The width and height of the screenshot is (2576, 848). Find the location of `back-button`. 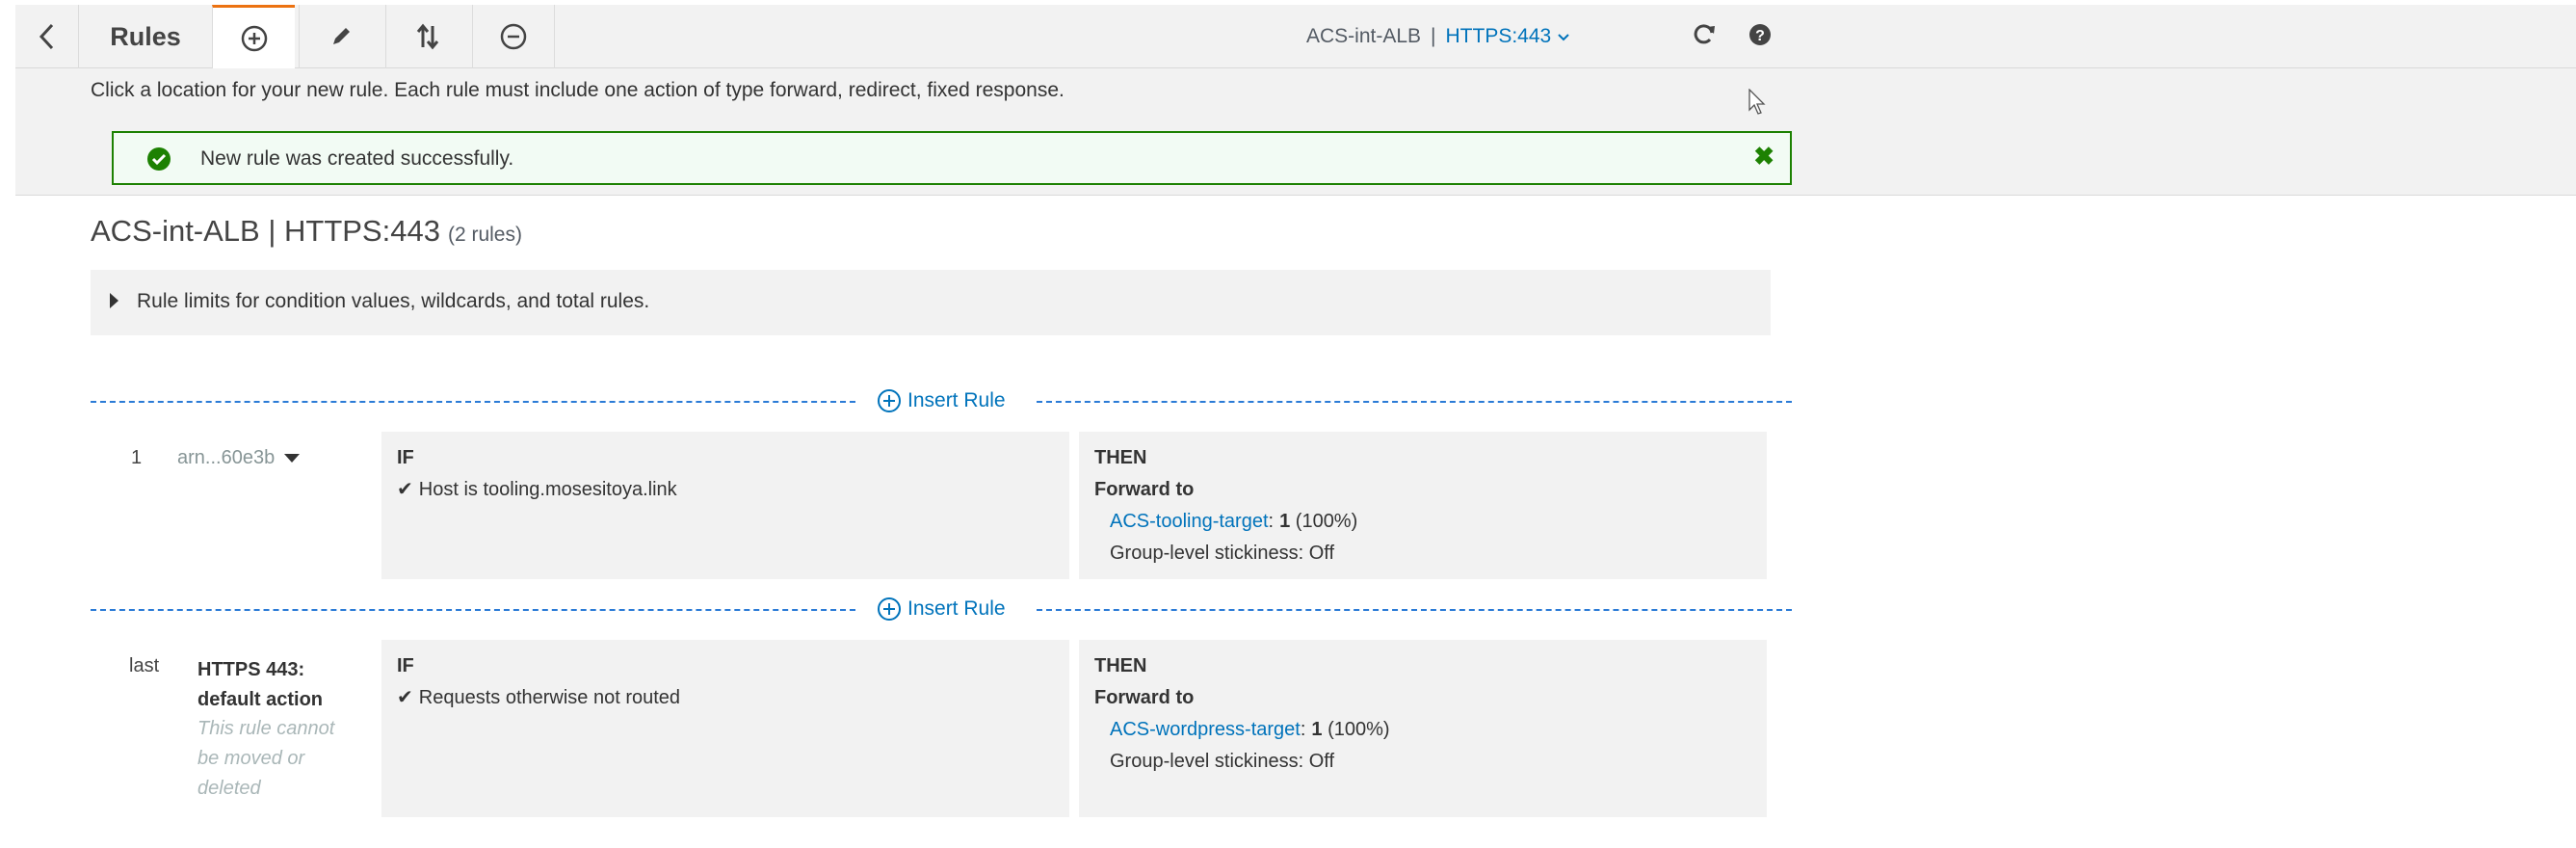

back-button is located at coordinates (47, 36).